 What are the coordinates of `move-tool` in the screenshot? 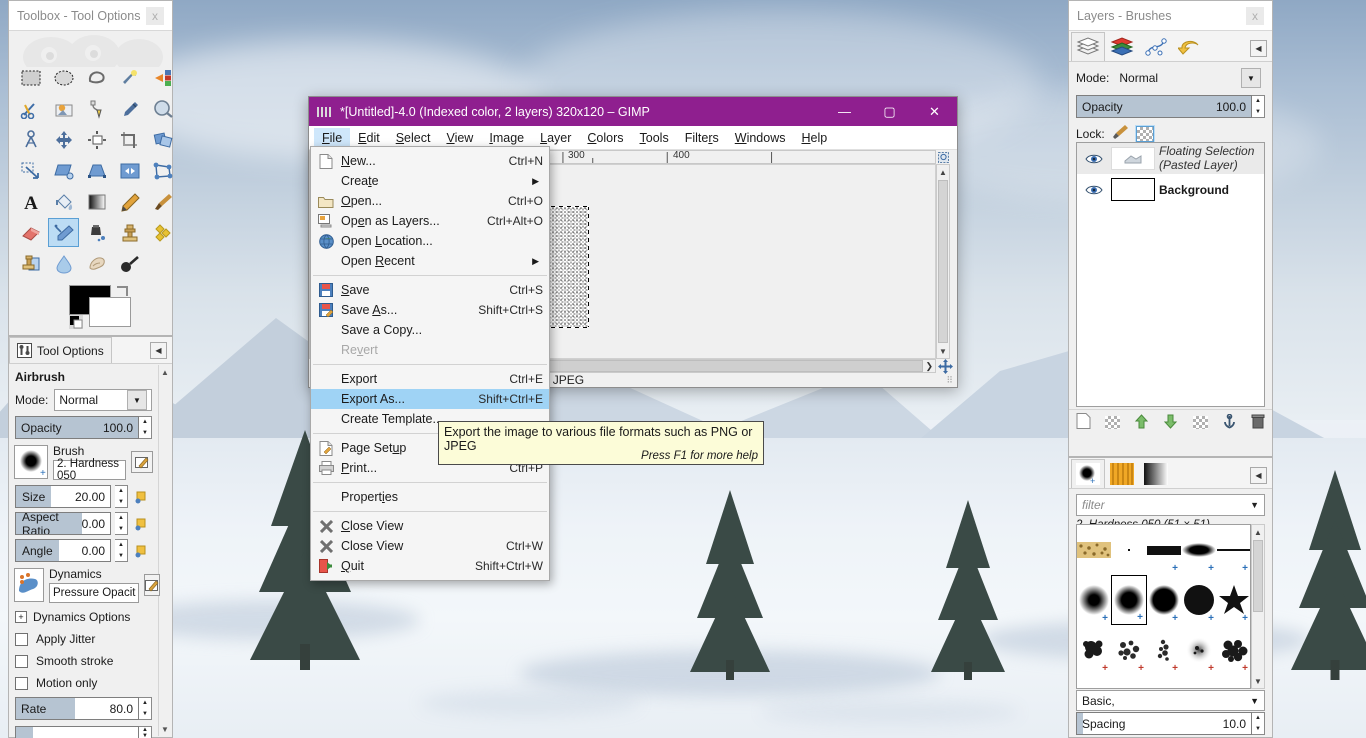 It's located at (63, 139).